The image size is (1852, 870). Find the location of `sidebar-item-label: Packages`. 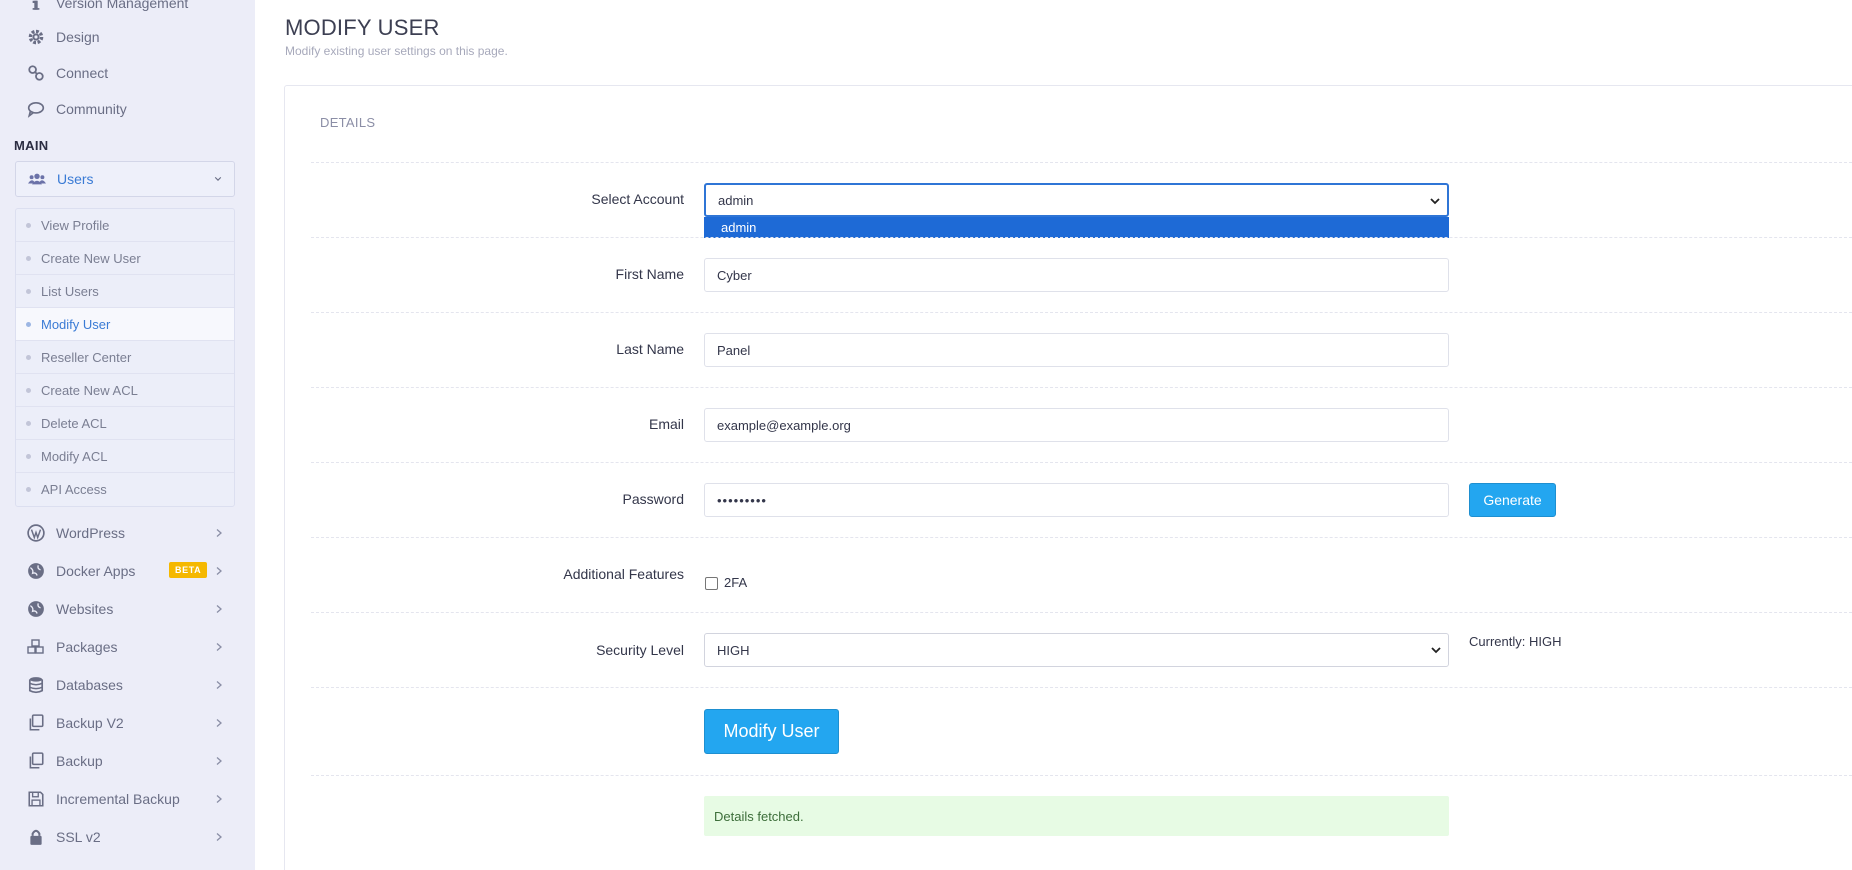

sidebar-item-label: Packages is located at coordinates (87, 647).